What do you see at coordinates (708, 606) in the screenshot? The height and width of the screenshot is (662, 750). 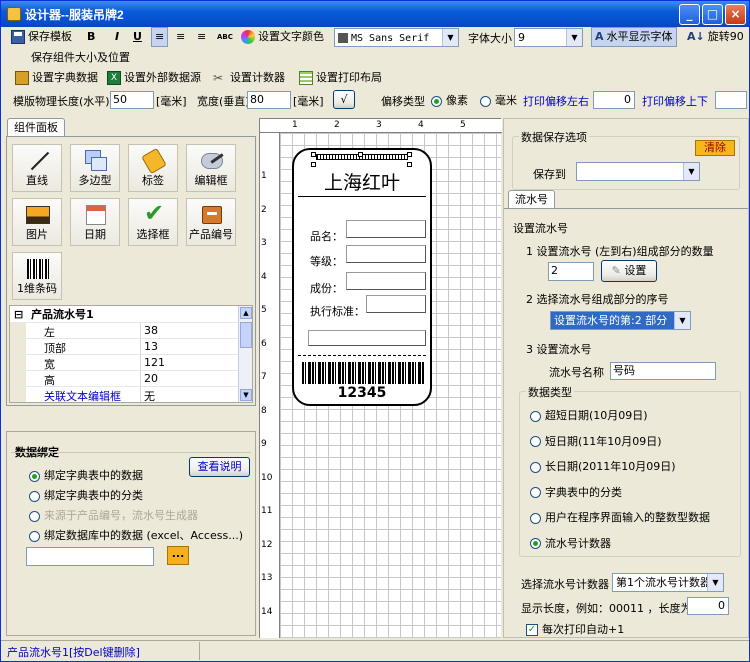 I see `display-length-input: 0` at bounding box center [708, 606].